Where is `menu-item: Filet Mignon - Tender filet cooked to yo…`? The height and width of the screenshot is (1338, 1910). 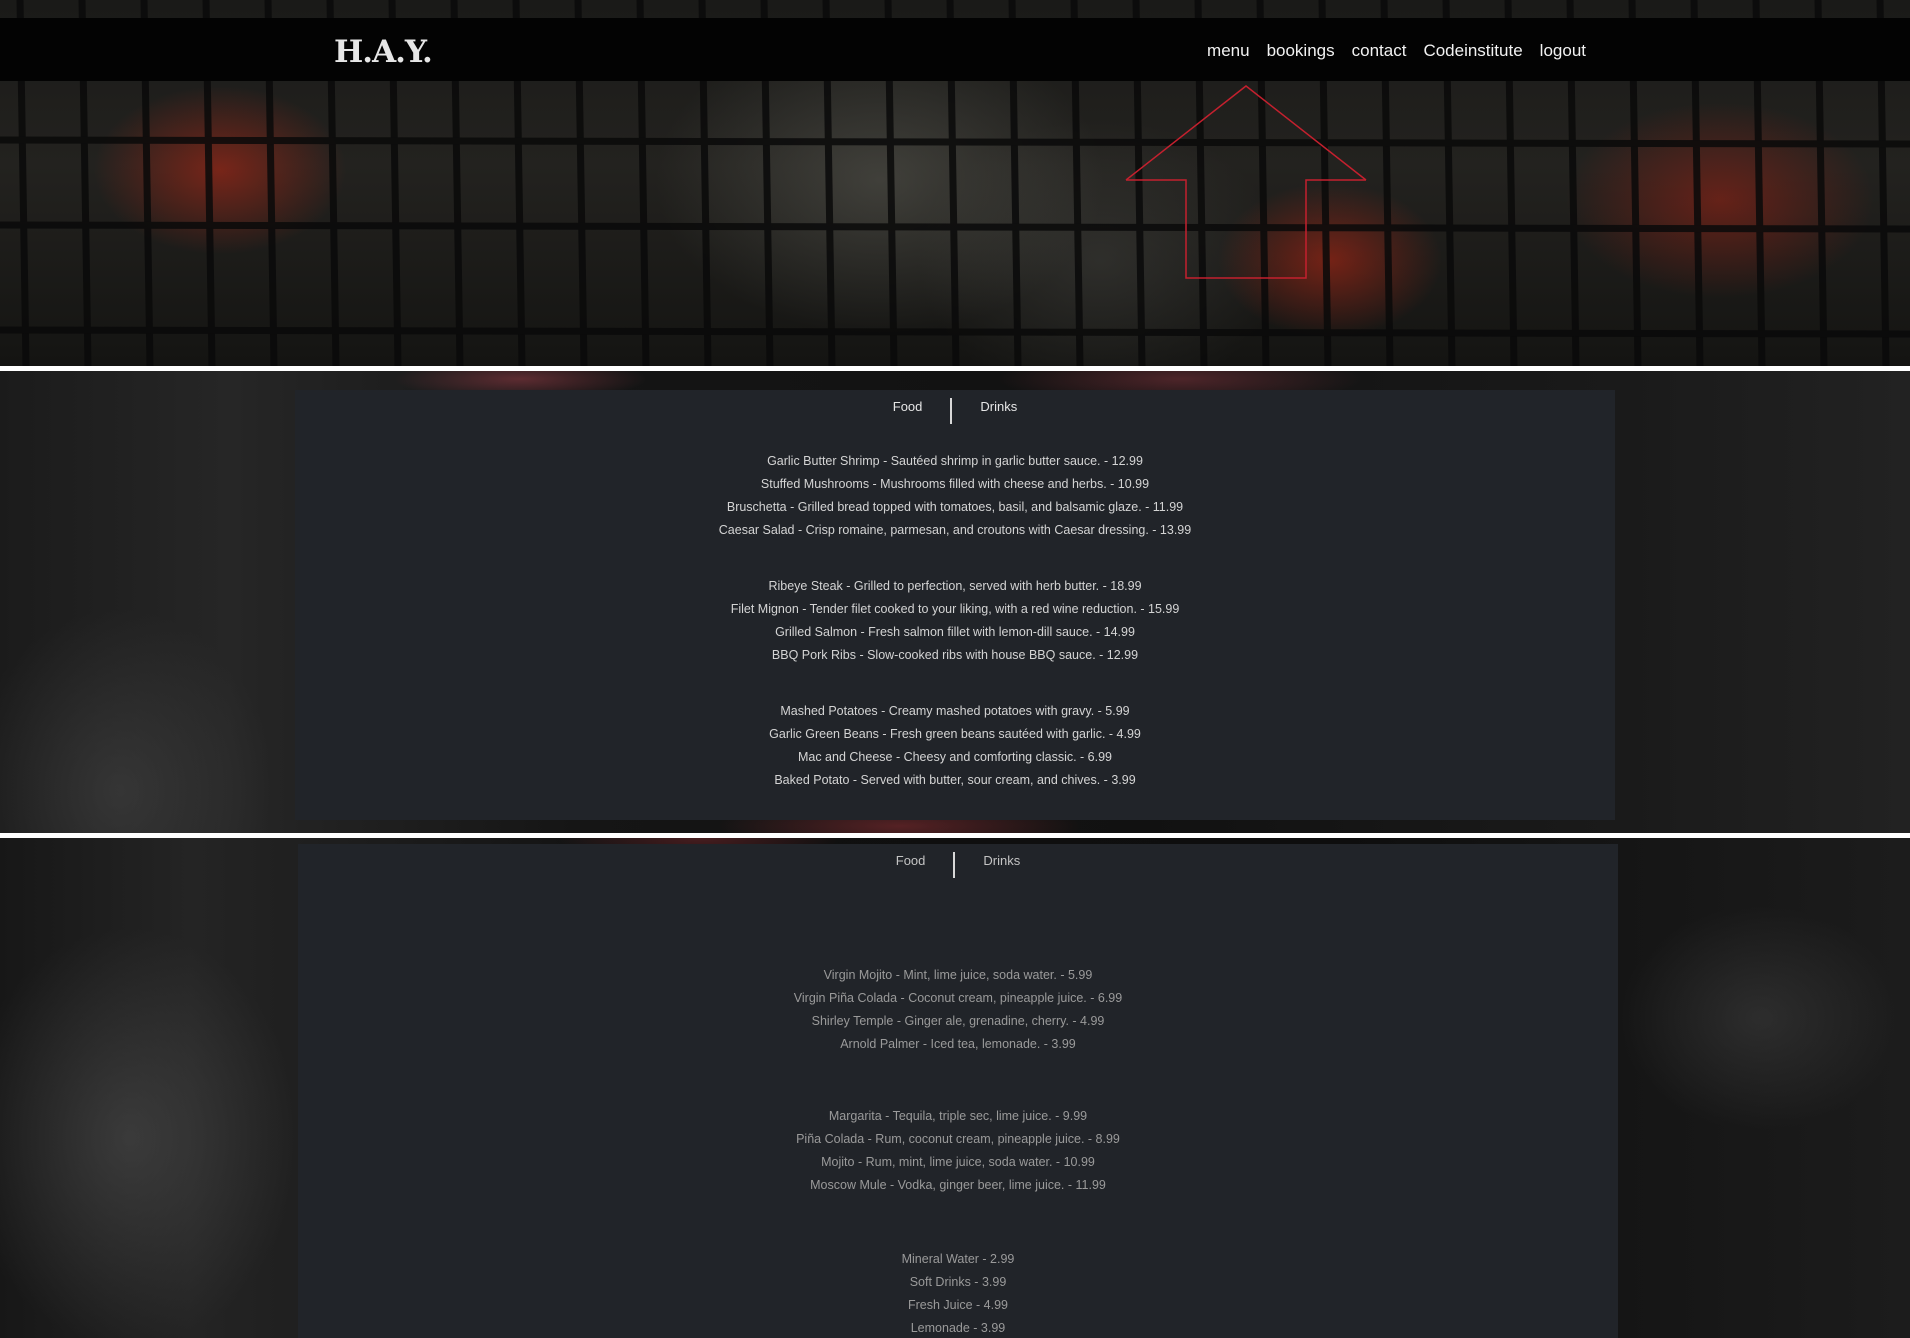
menu-item: Filet Mignon - Tender filet cooked to yo… is located at coordinates (955, 609).